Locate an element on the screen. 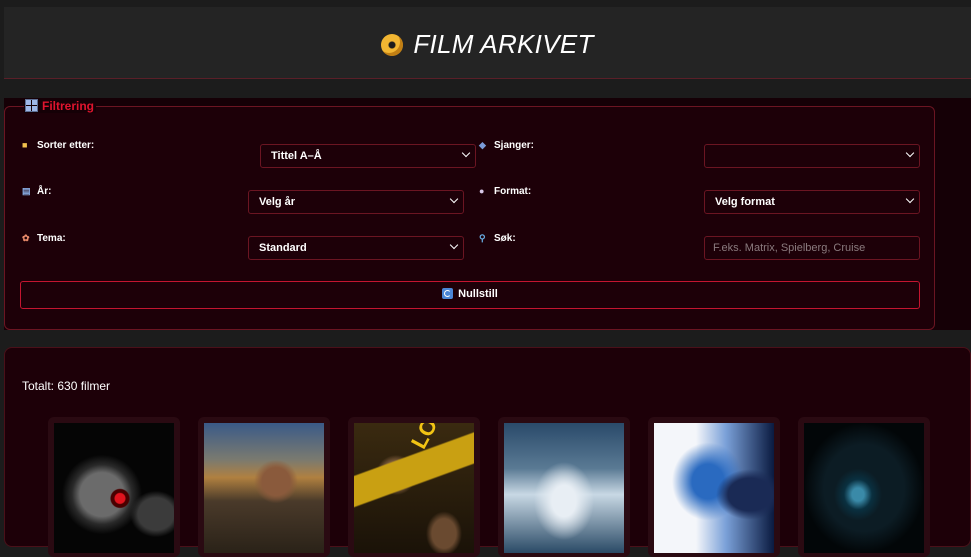  sort-select-value: Tittel A–Å is located at coordinates (296, 156).